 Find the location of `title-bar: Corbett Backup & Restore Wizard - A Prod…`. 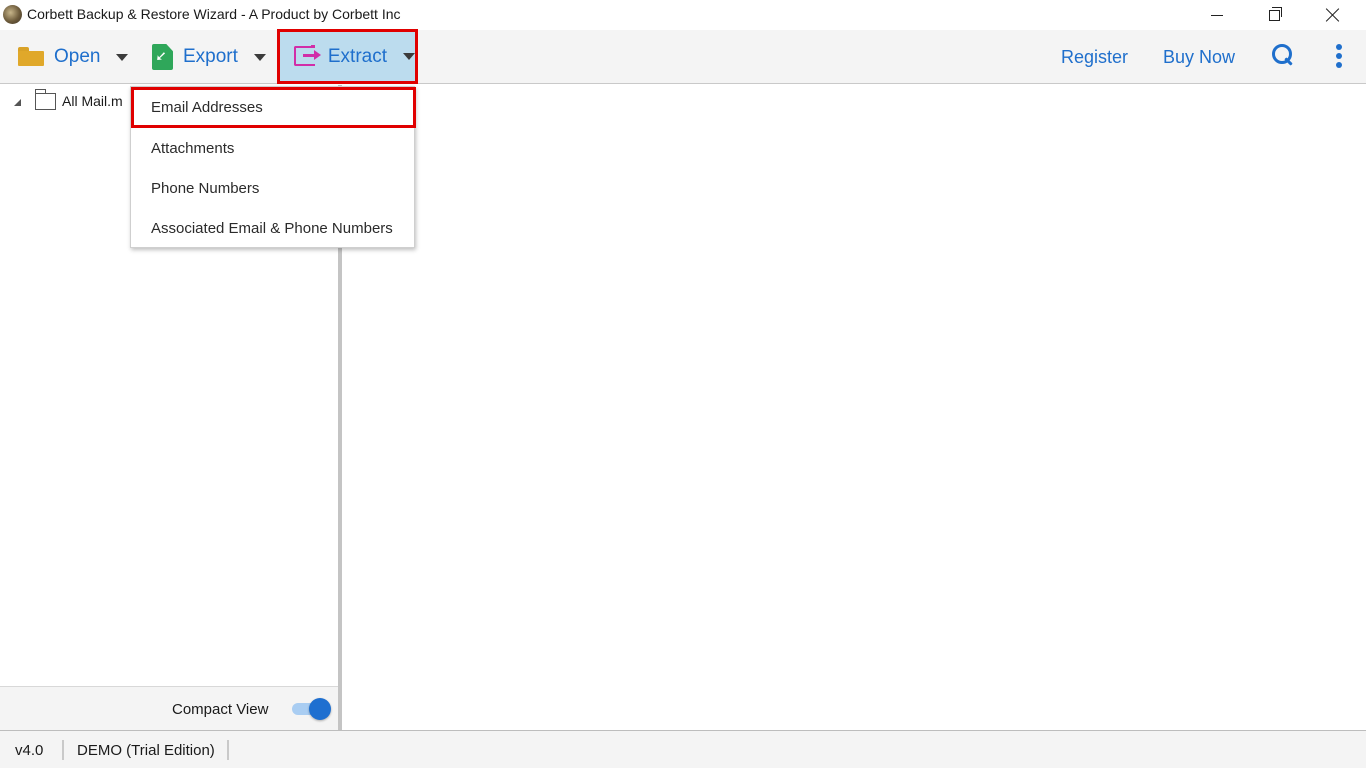

title-bar: Corbett Backup & Restore Wizard - A Prod… is located at coordinates (683, 15).